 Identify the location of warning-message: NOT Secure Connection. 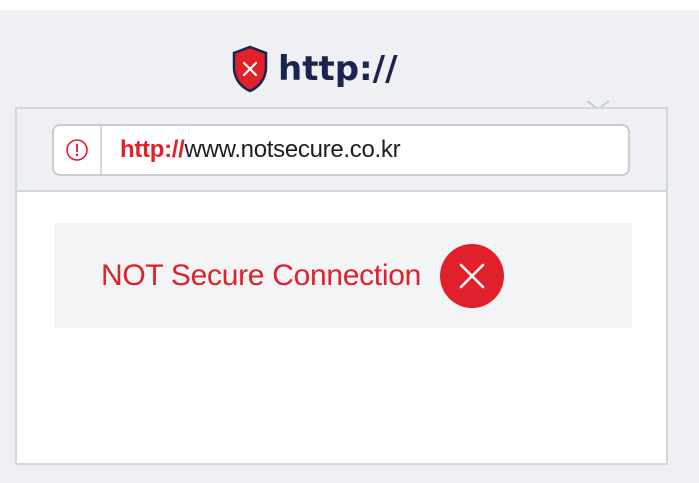
(261, 275).